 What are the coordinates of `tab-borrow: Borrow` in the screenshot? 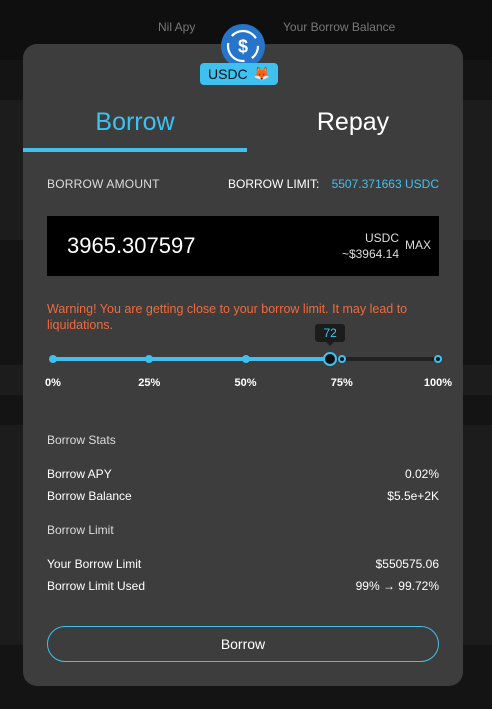 It's located at (135, 127).